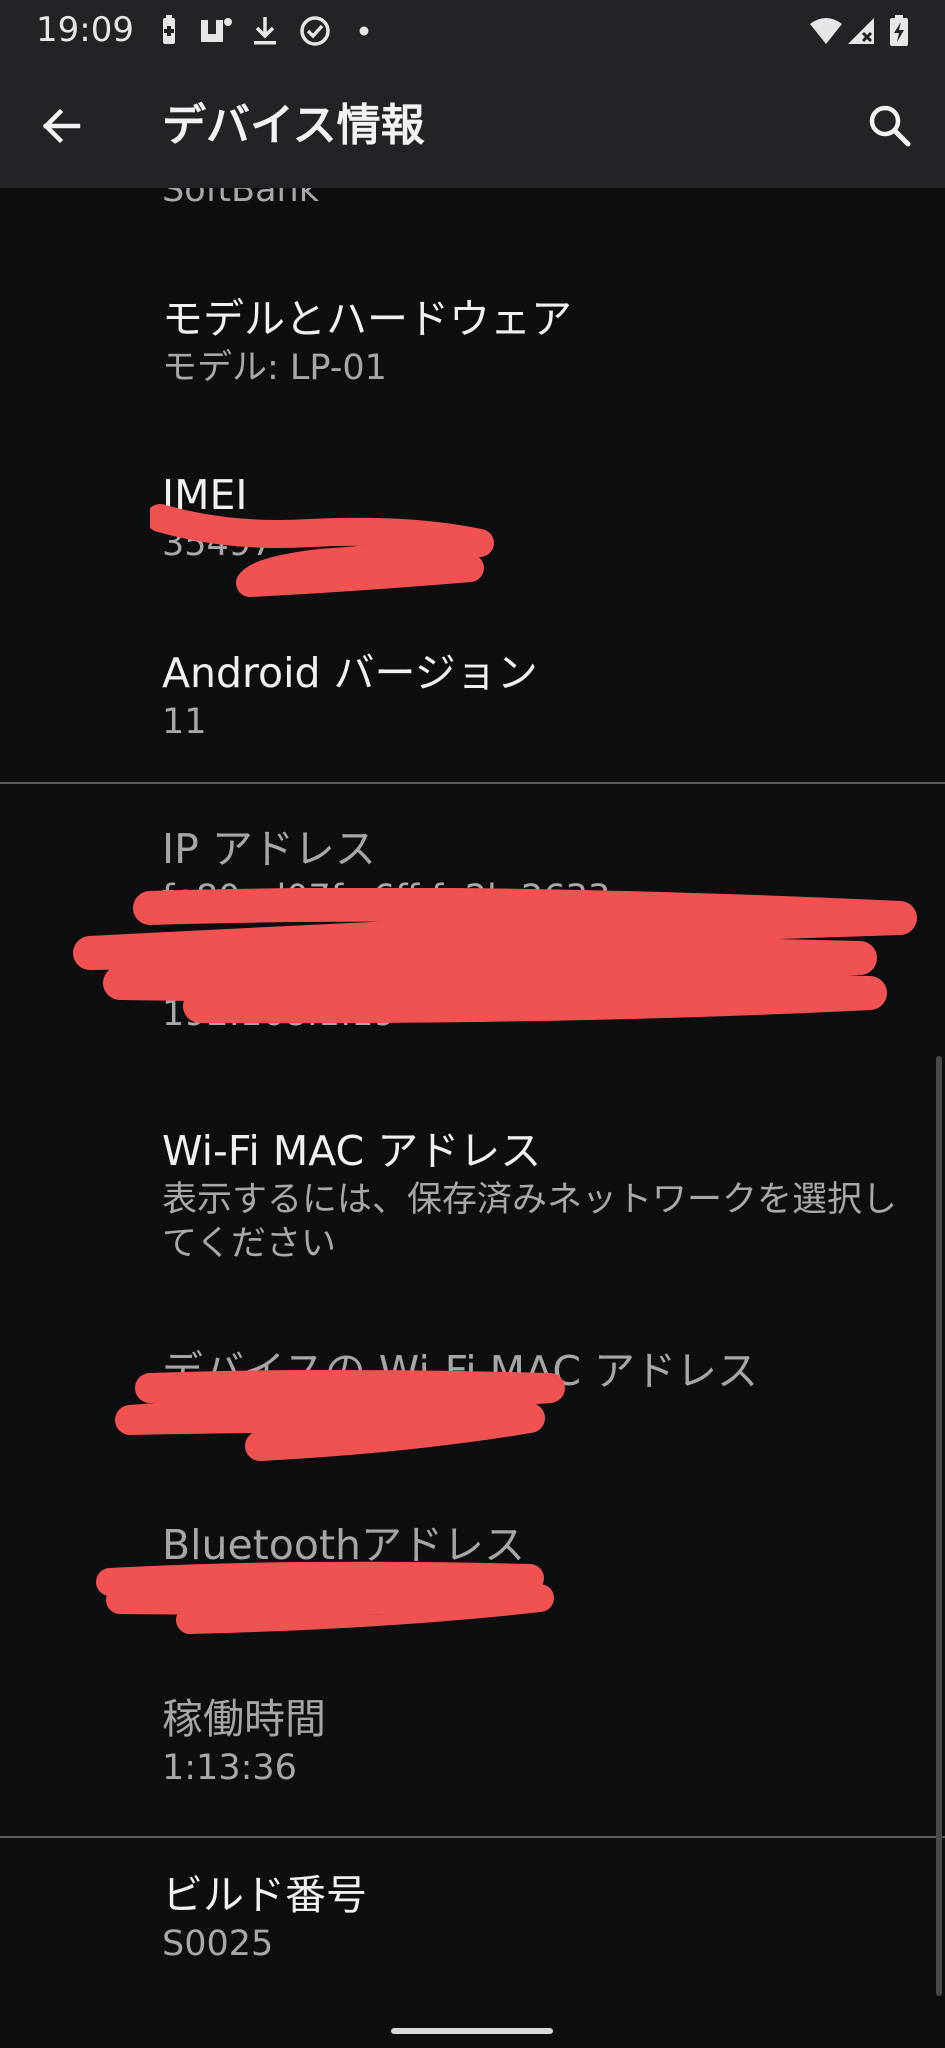  What do you see at coordinates (532, 1917) in the screenshot?
I see `build-number-item: ビルド番号 S0025` at bounding box center [532, 1917].